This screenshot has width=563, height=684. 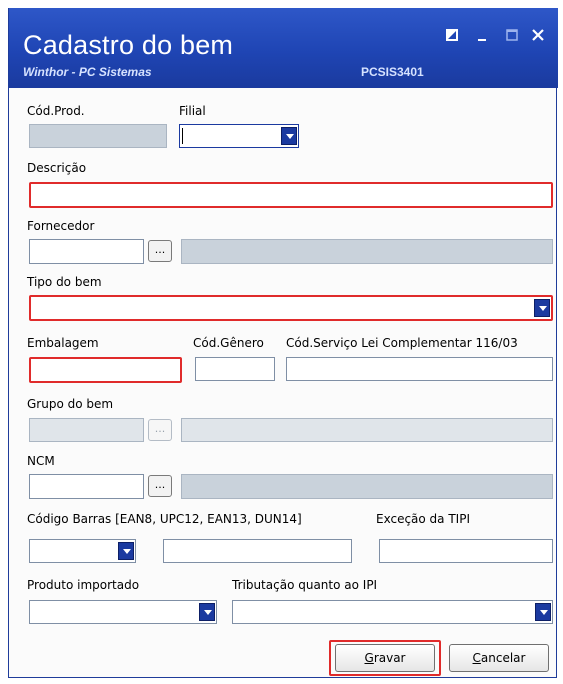 I want to click on filial-label: Filial, so click(x=192, y=111).